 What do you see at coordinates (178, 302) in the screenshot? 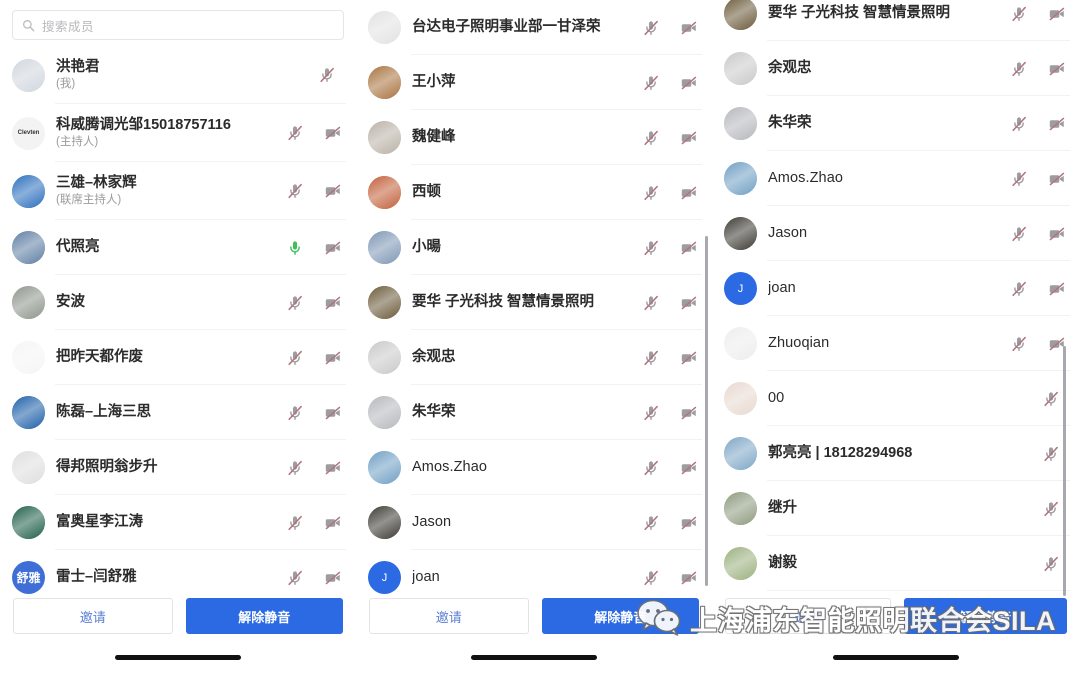
I see `member-row: 安波` at bounding box center [178, 302].